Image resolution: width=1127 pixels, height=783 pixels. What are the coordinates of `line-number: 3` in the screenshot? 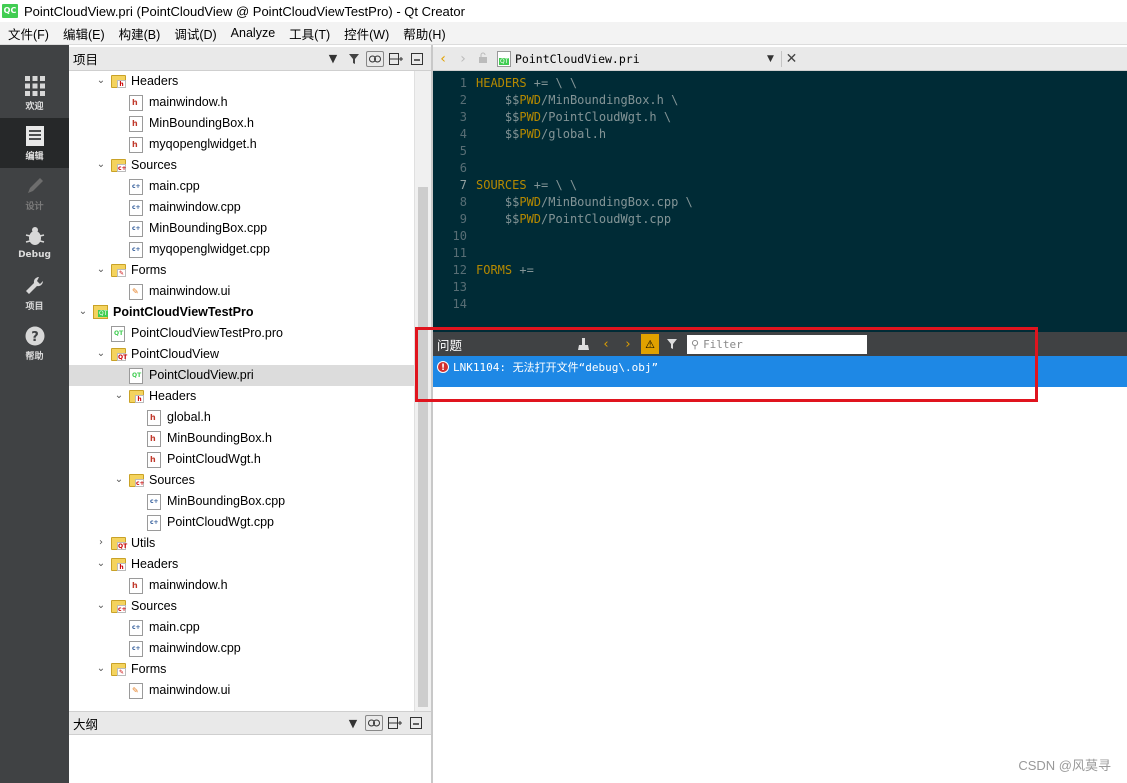 It's located at (463, 117).